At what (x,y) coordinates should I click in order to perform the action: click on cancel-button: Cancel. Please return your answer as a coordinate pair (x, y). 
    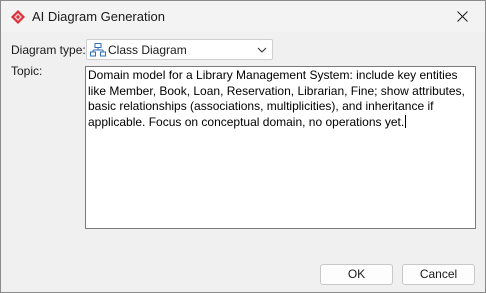
    Looking at the image, I should click on (438, 274).